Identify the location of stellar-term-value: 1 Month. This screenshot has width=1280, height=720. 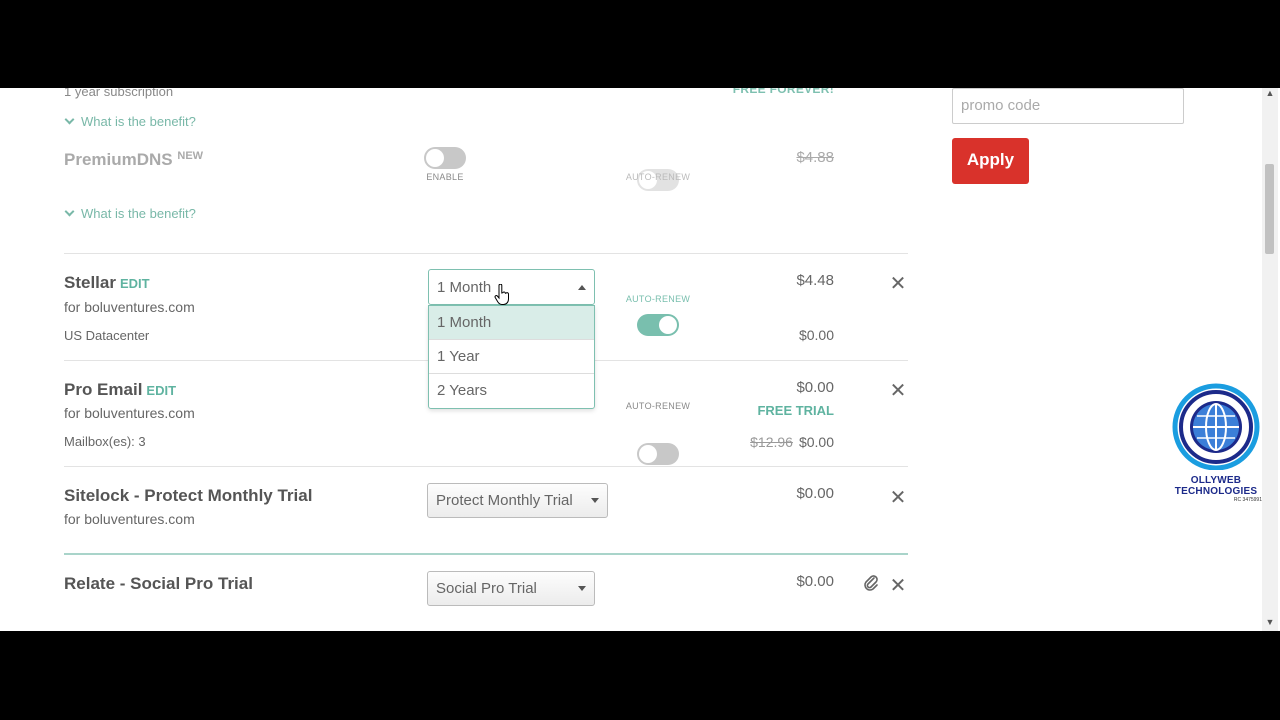
(464, 287).